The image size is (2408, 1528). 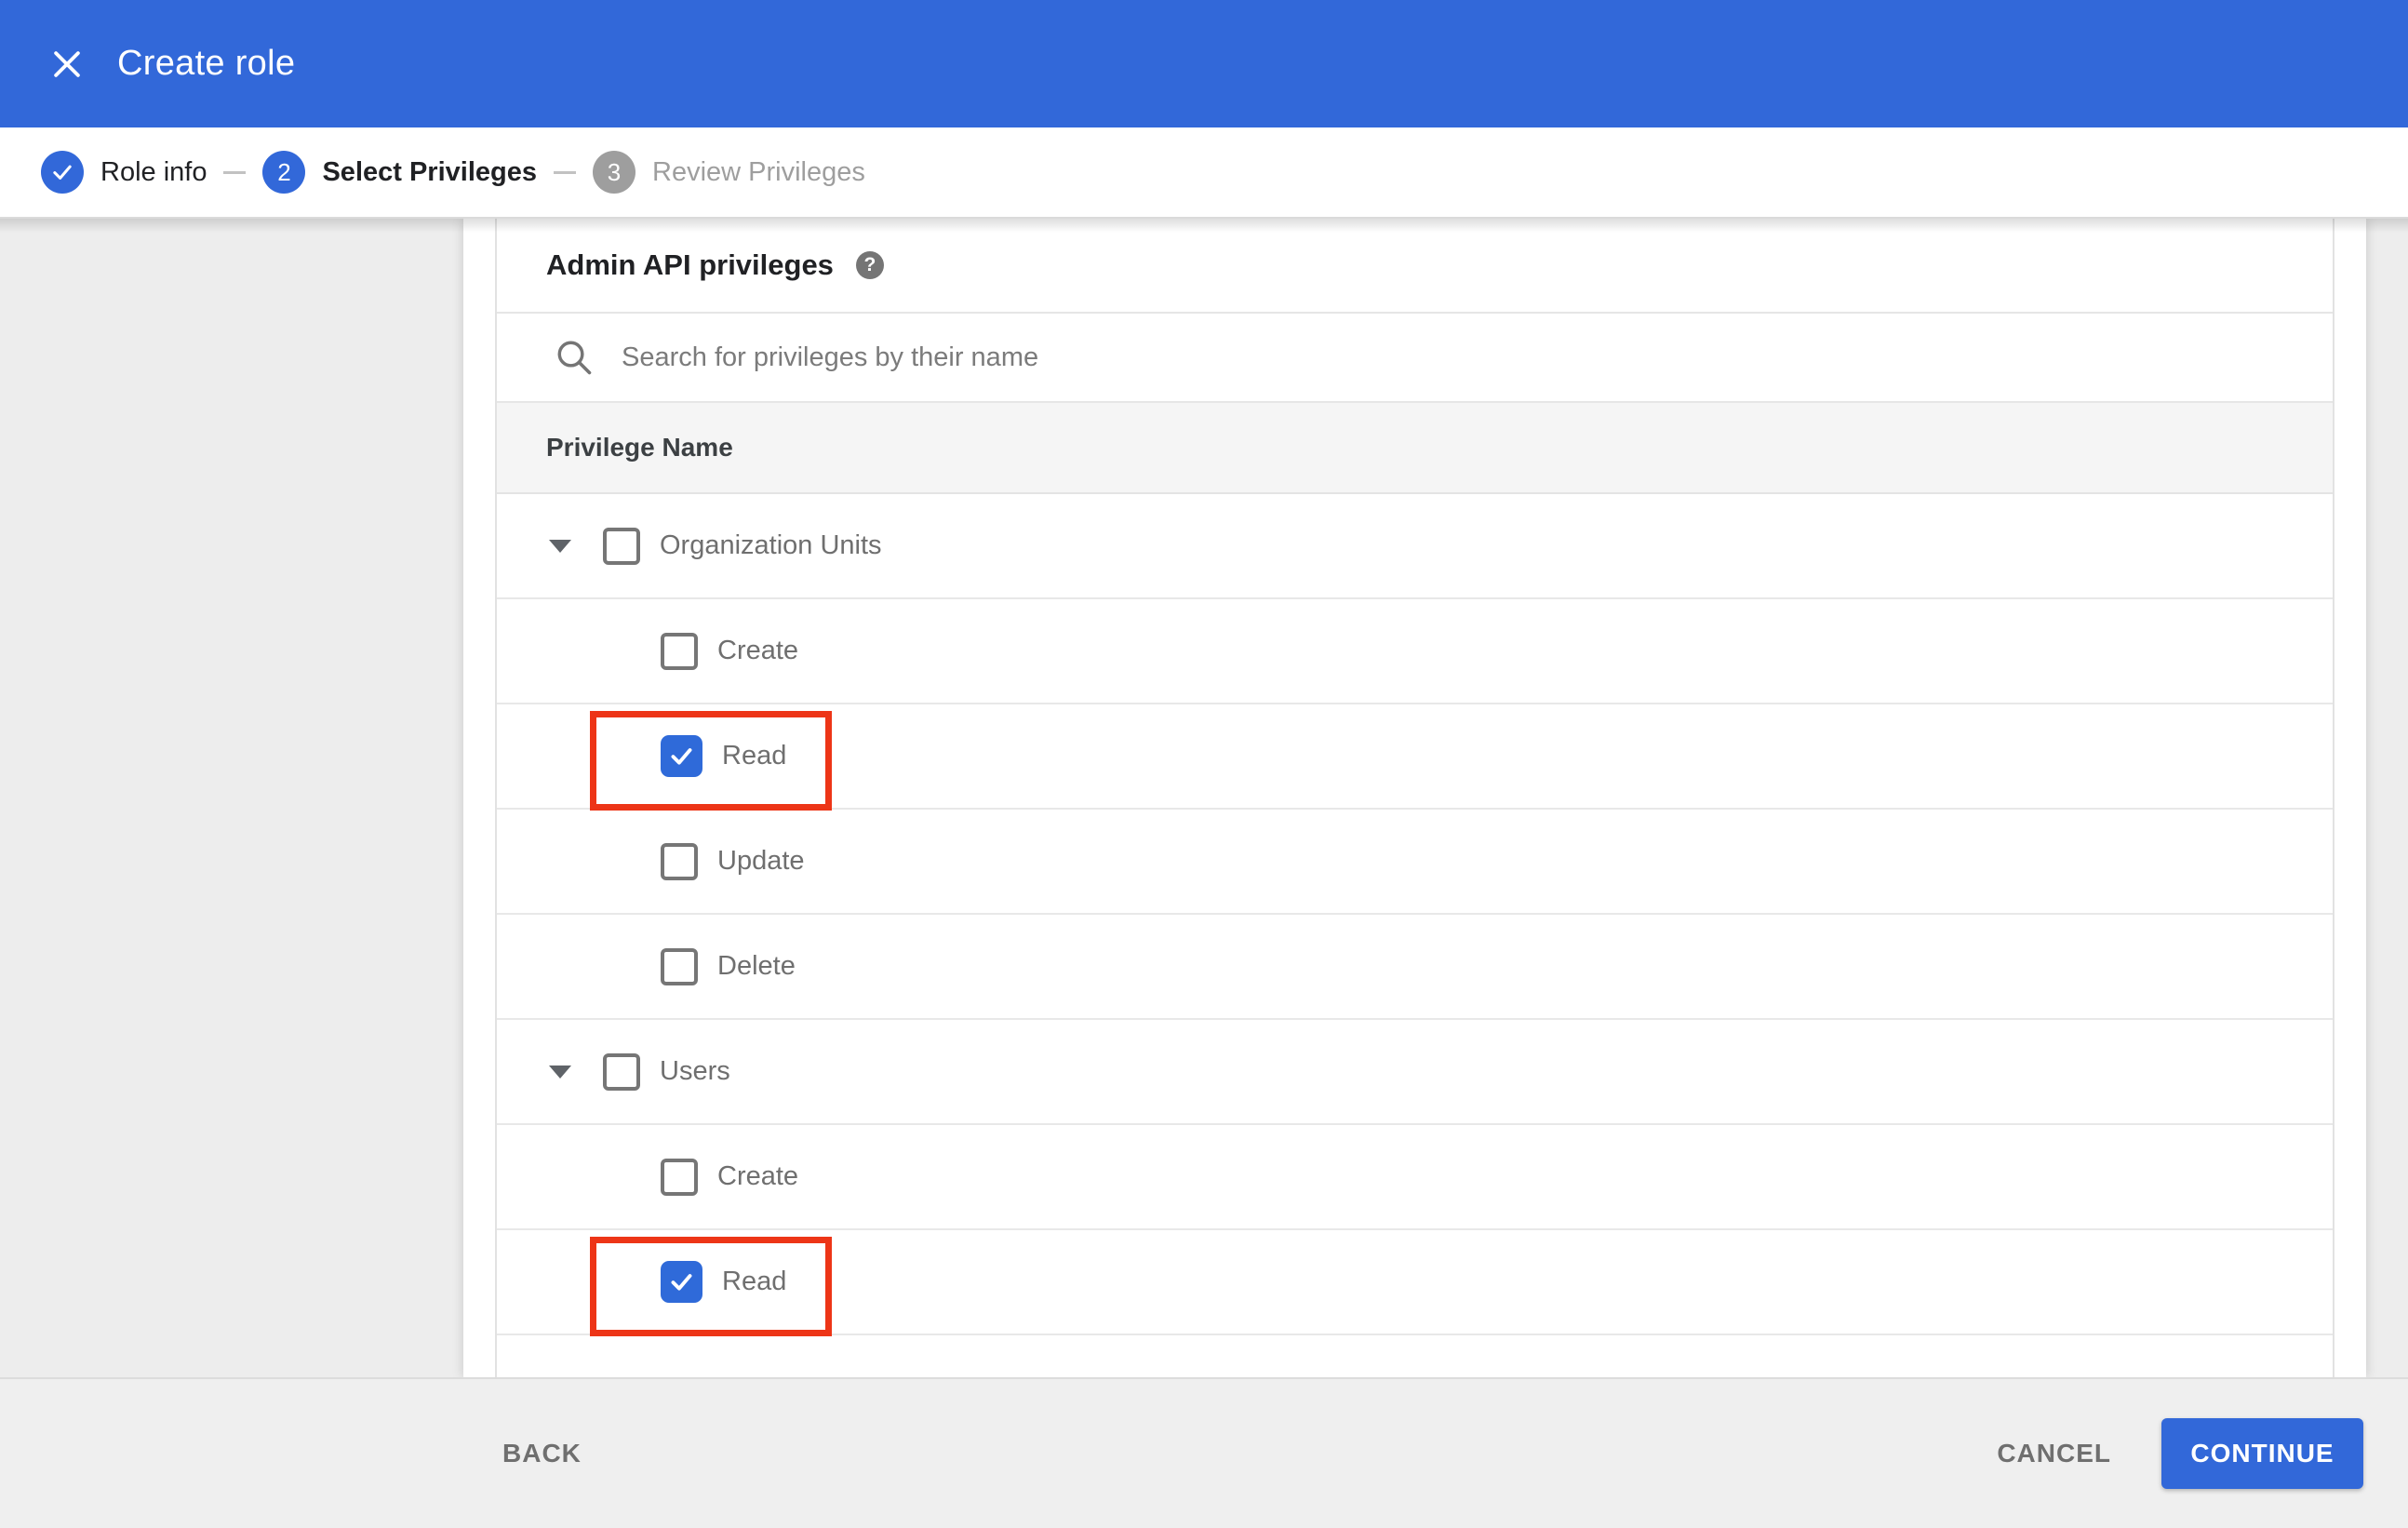 I want to click on privilege-row-ou-create: Create, so click(x=1415, y=651).